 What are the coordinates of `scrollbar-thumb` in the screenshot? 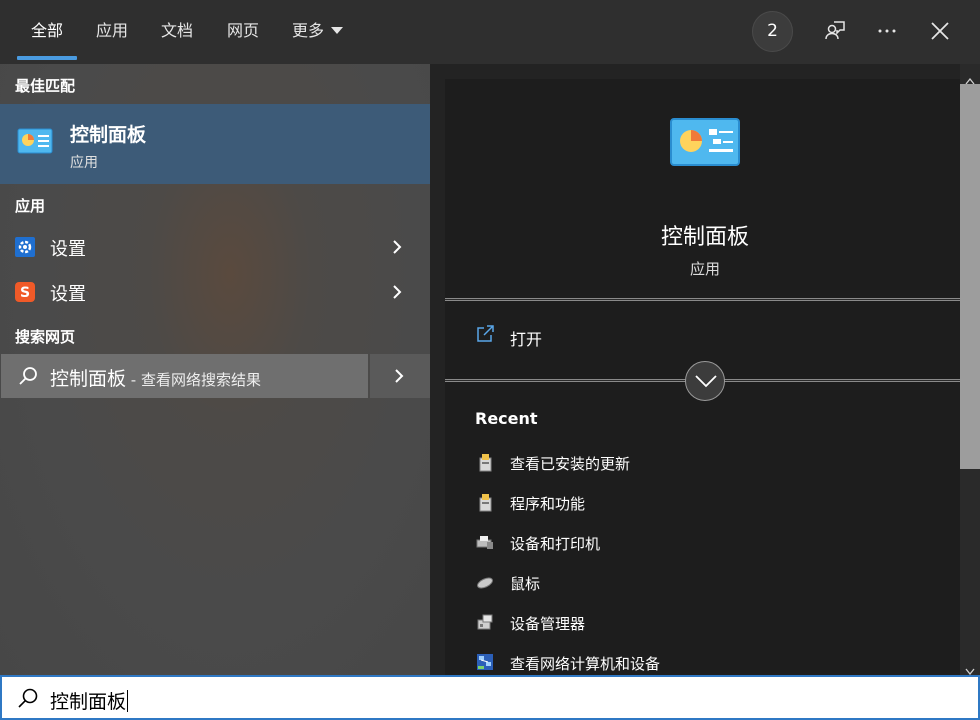 It's located at (970, 276).